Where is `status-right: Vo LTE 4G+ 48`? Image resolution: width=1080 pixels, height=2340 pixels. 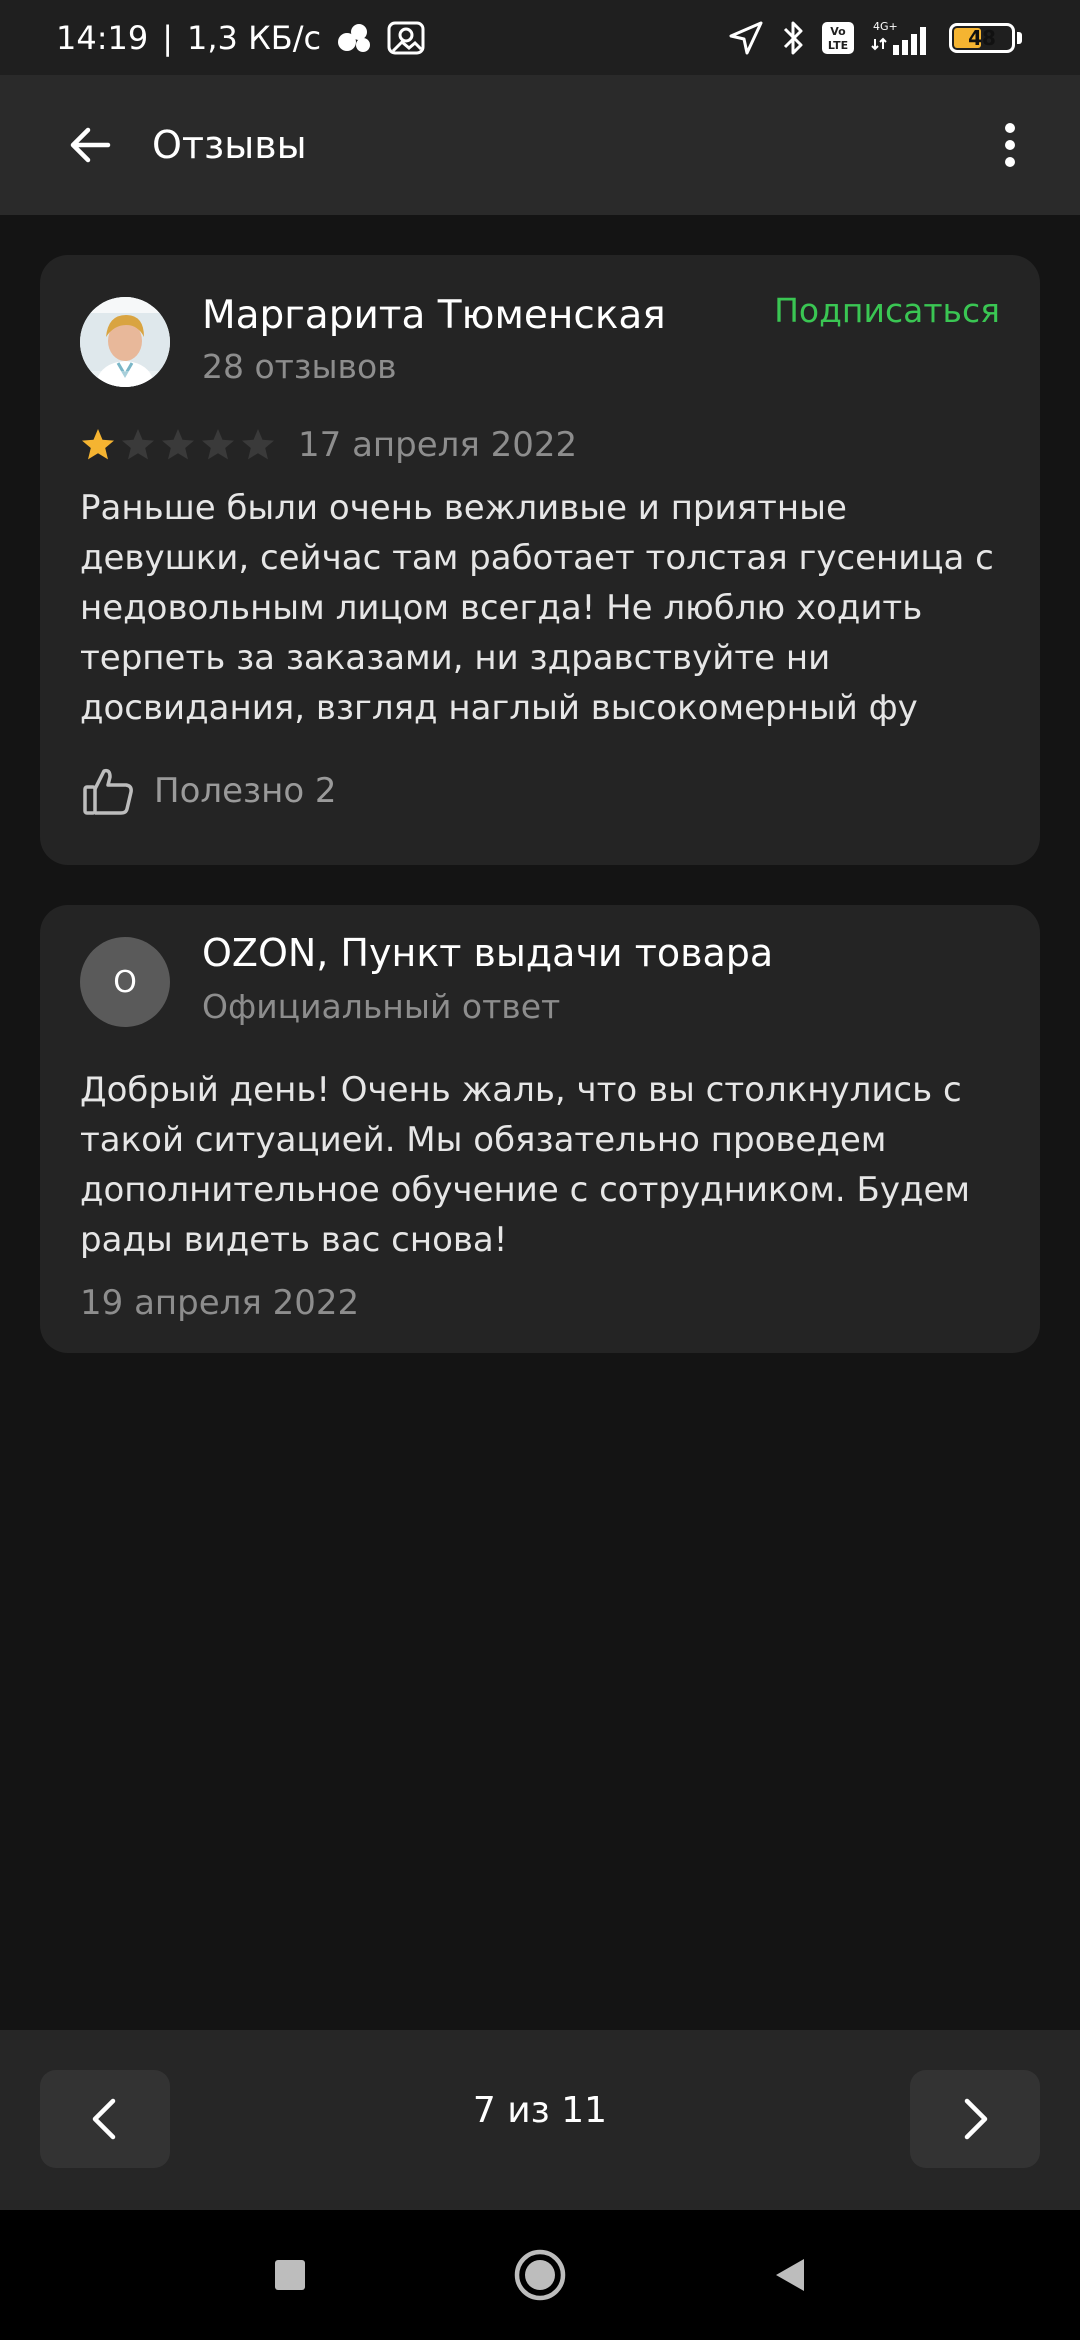 status-right: Vo LTE 4G+ 48 is located at coordinates (874, 38).